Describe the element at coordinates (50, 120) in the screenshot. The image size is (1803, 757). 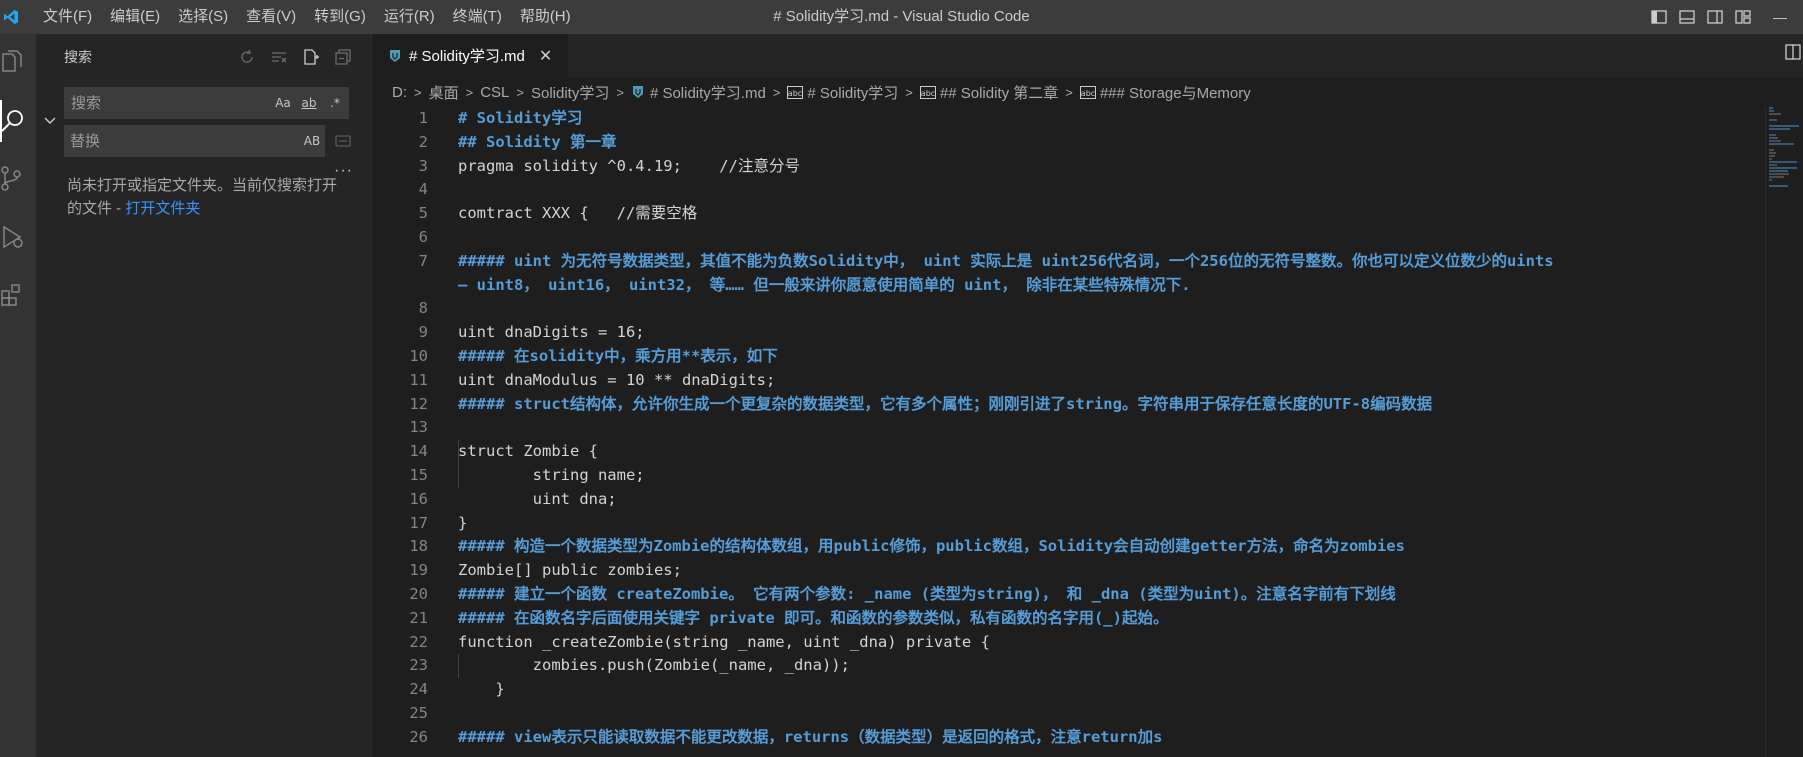
I see `toggle-replace-chevron-icon` at that location.